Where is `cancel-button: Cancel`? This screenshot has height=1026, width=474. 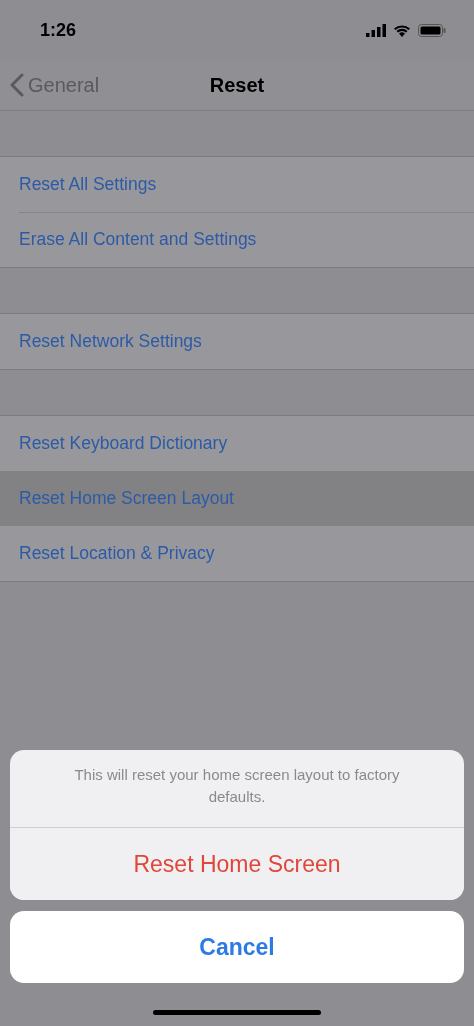
cancel-button: Cancel is located at coordinates (237, 947).